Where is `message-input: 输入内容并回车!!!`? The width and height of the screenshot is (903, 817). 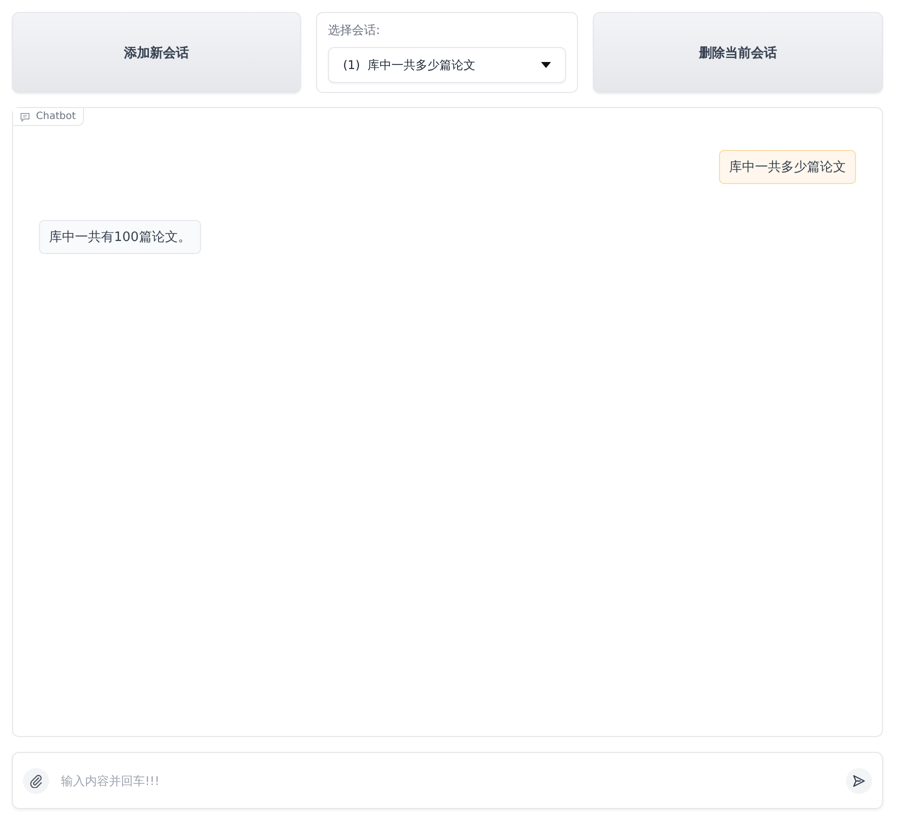
message-input: 输入内容并回车!!! is located at coordinates (447, 780).